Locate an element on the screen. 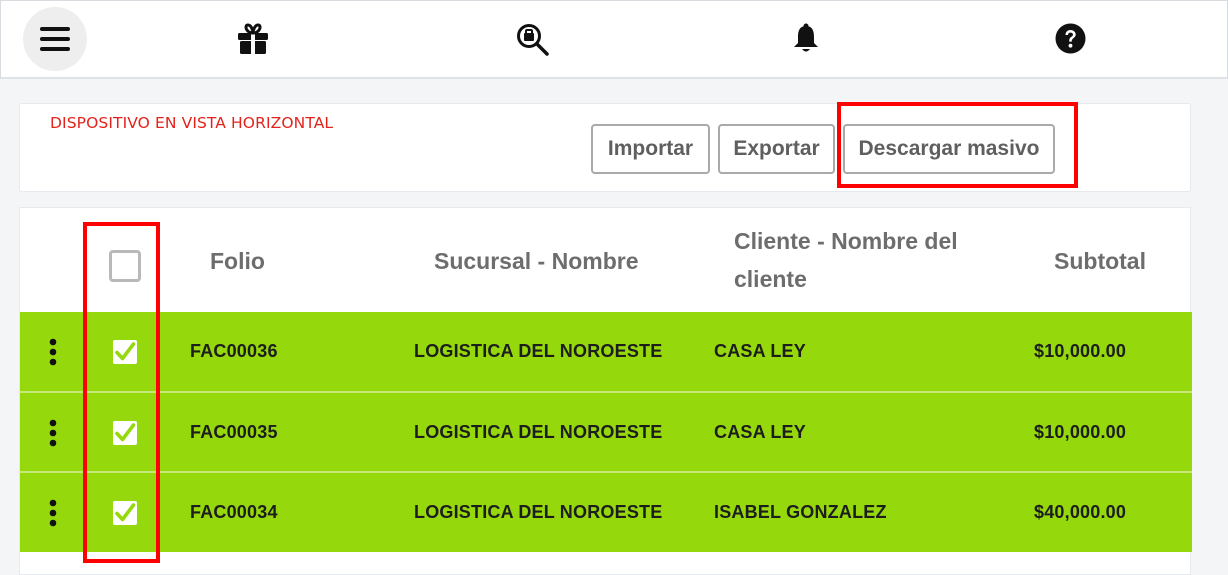 The height and width of the screenshot is (575, 1228). column-header-folio: Folio is located at coordinates (237, 261).